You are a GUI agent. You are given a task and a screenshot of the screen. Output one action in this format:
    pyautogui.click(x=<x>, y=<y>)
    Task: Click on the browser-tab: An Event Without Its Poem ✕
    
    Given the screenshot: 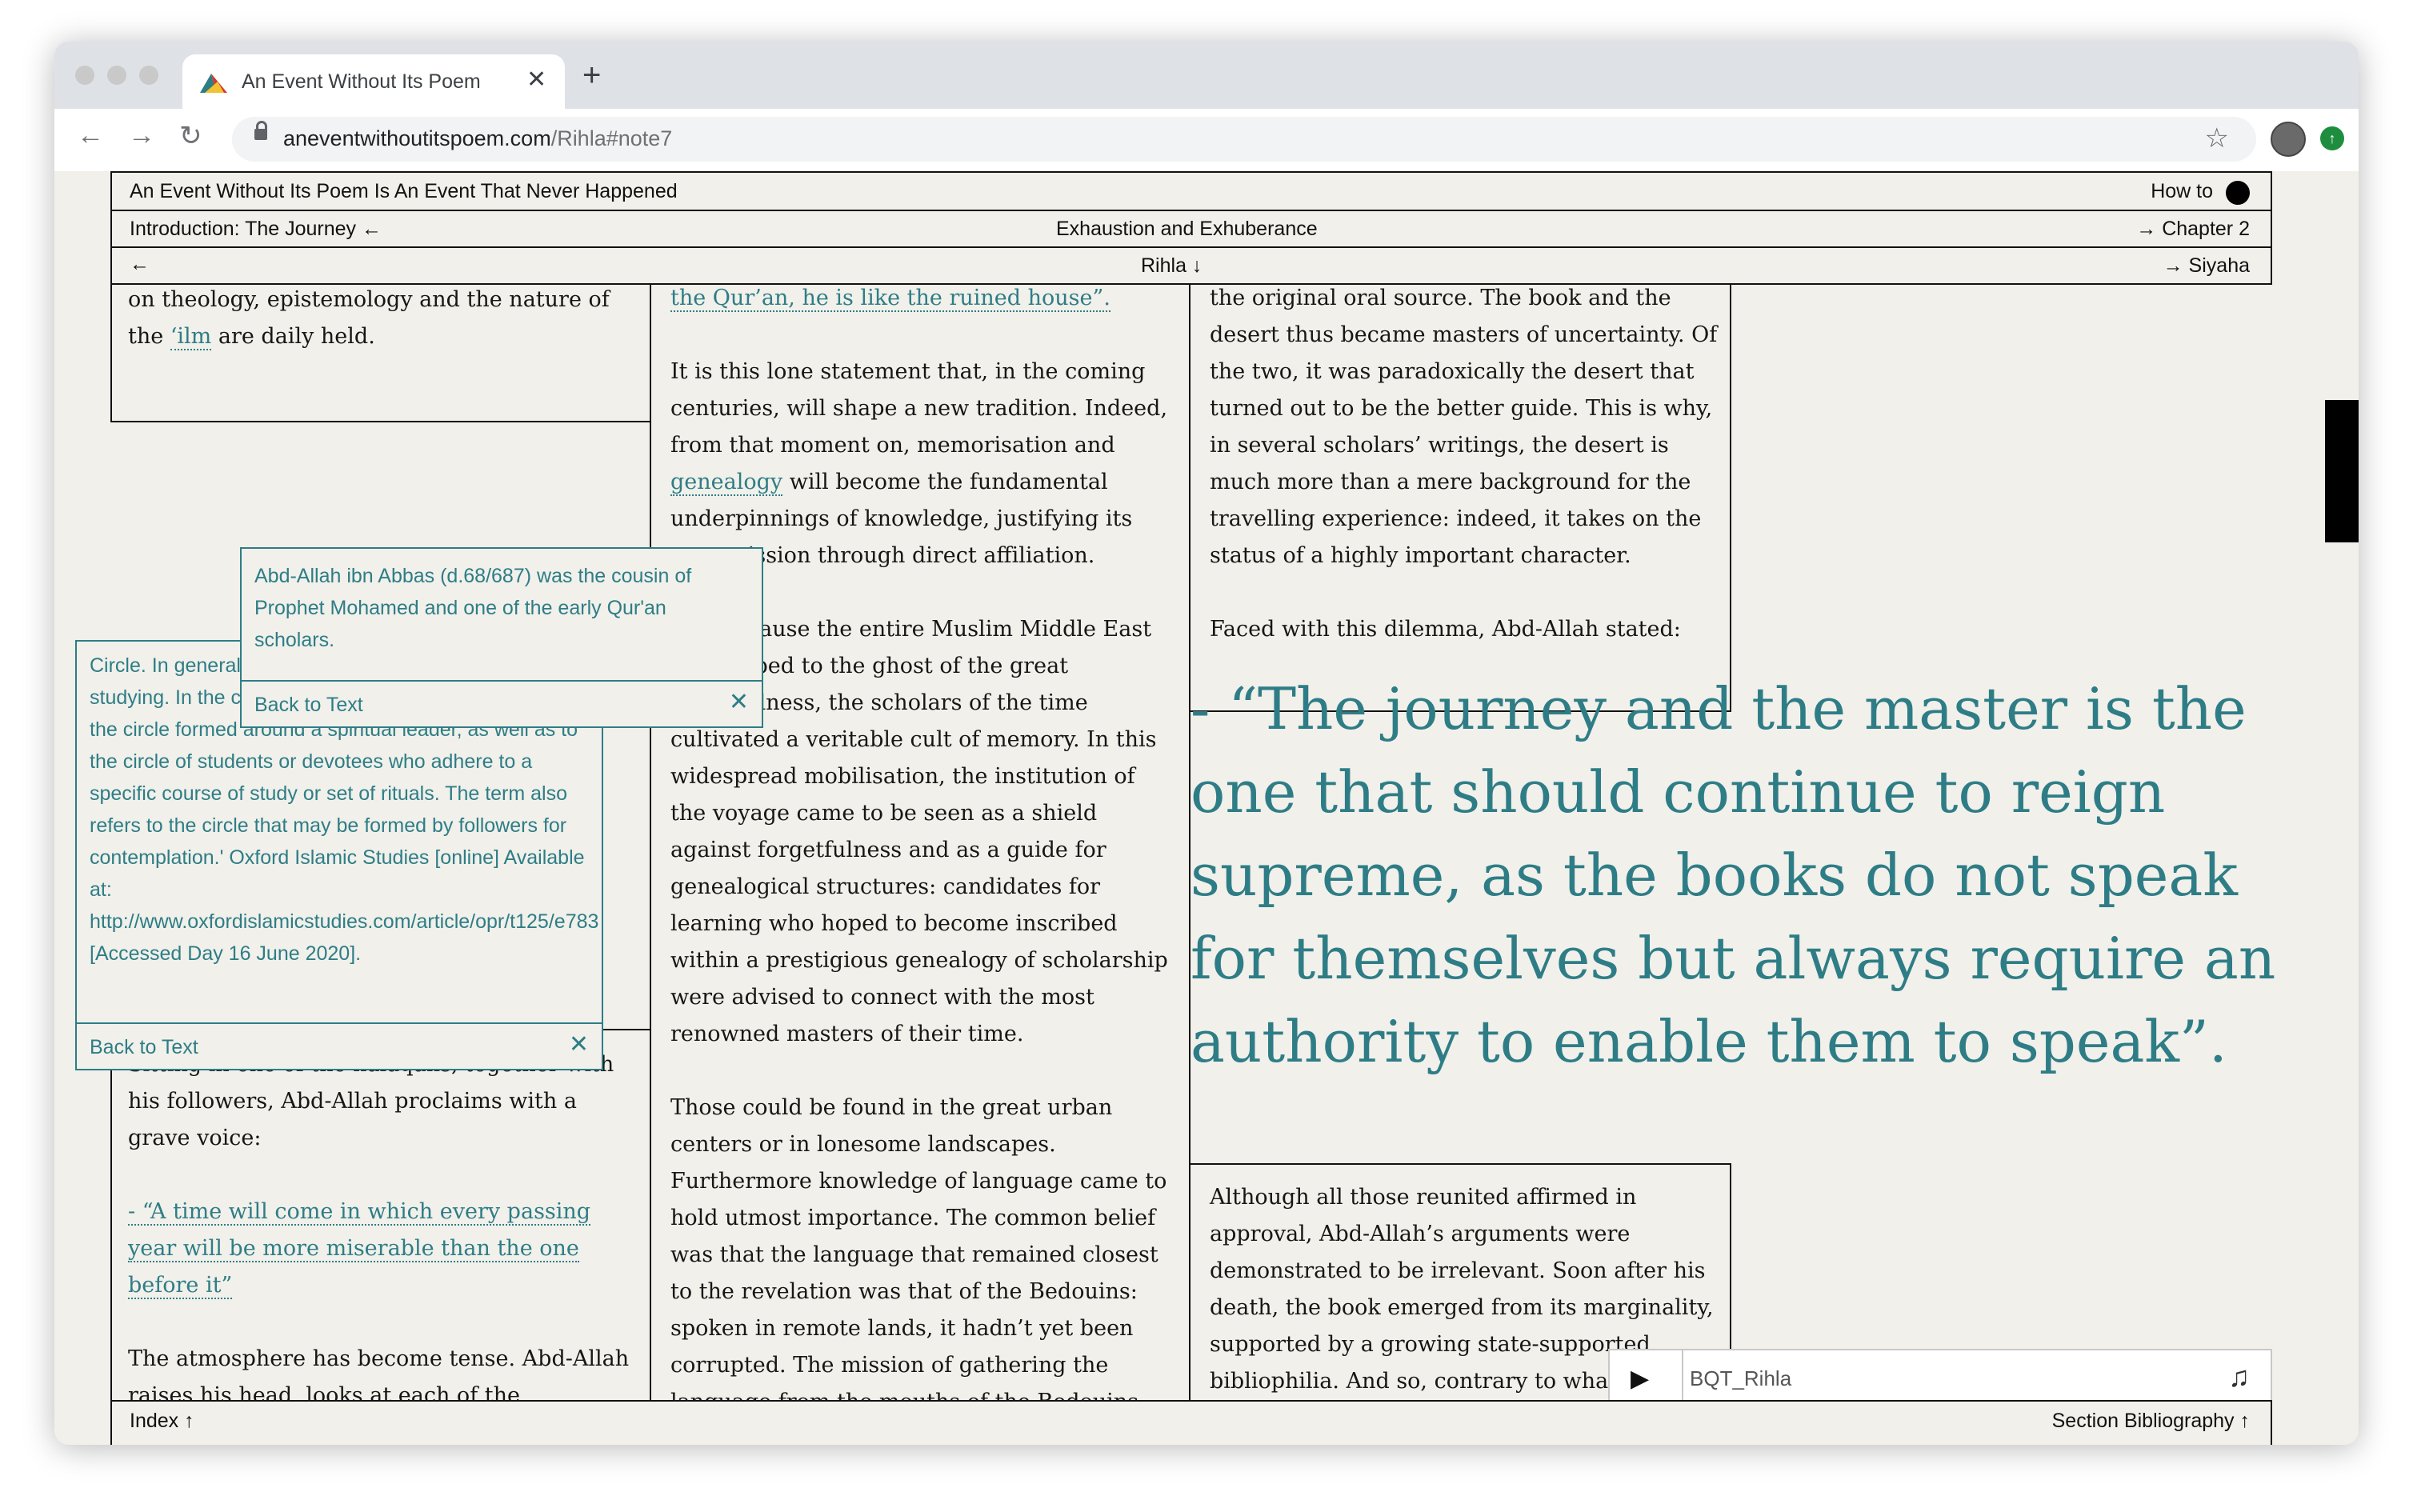 What is the action you would take?
    pyautogui.click(x=373, y=81)
    